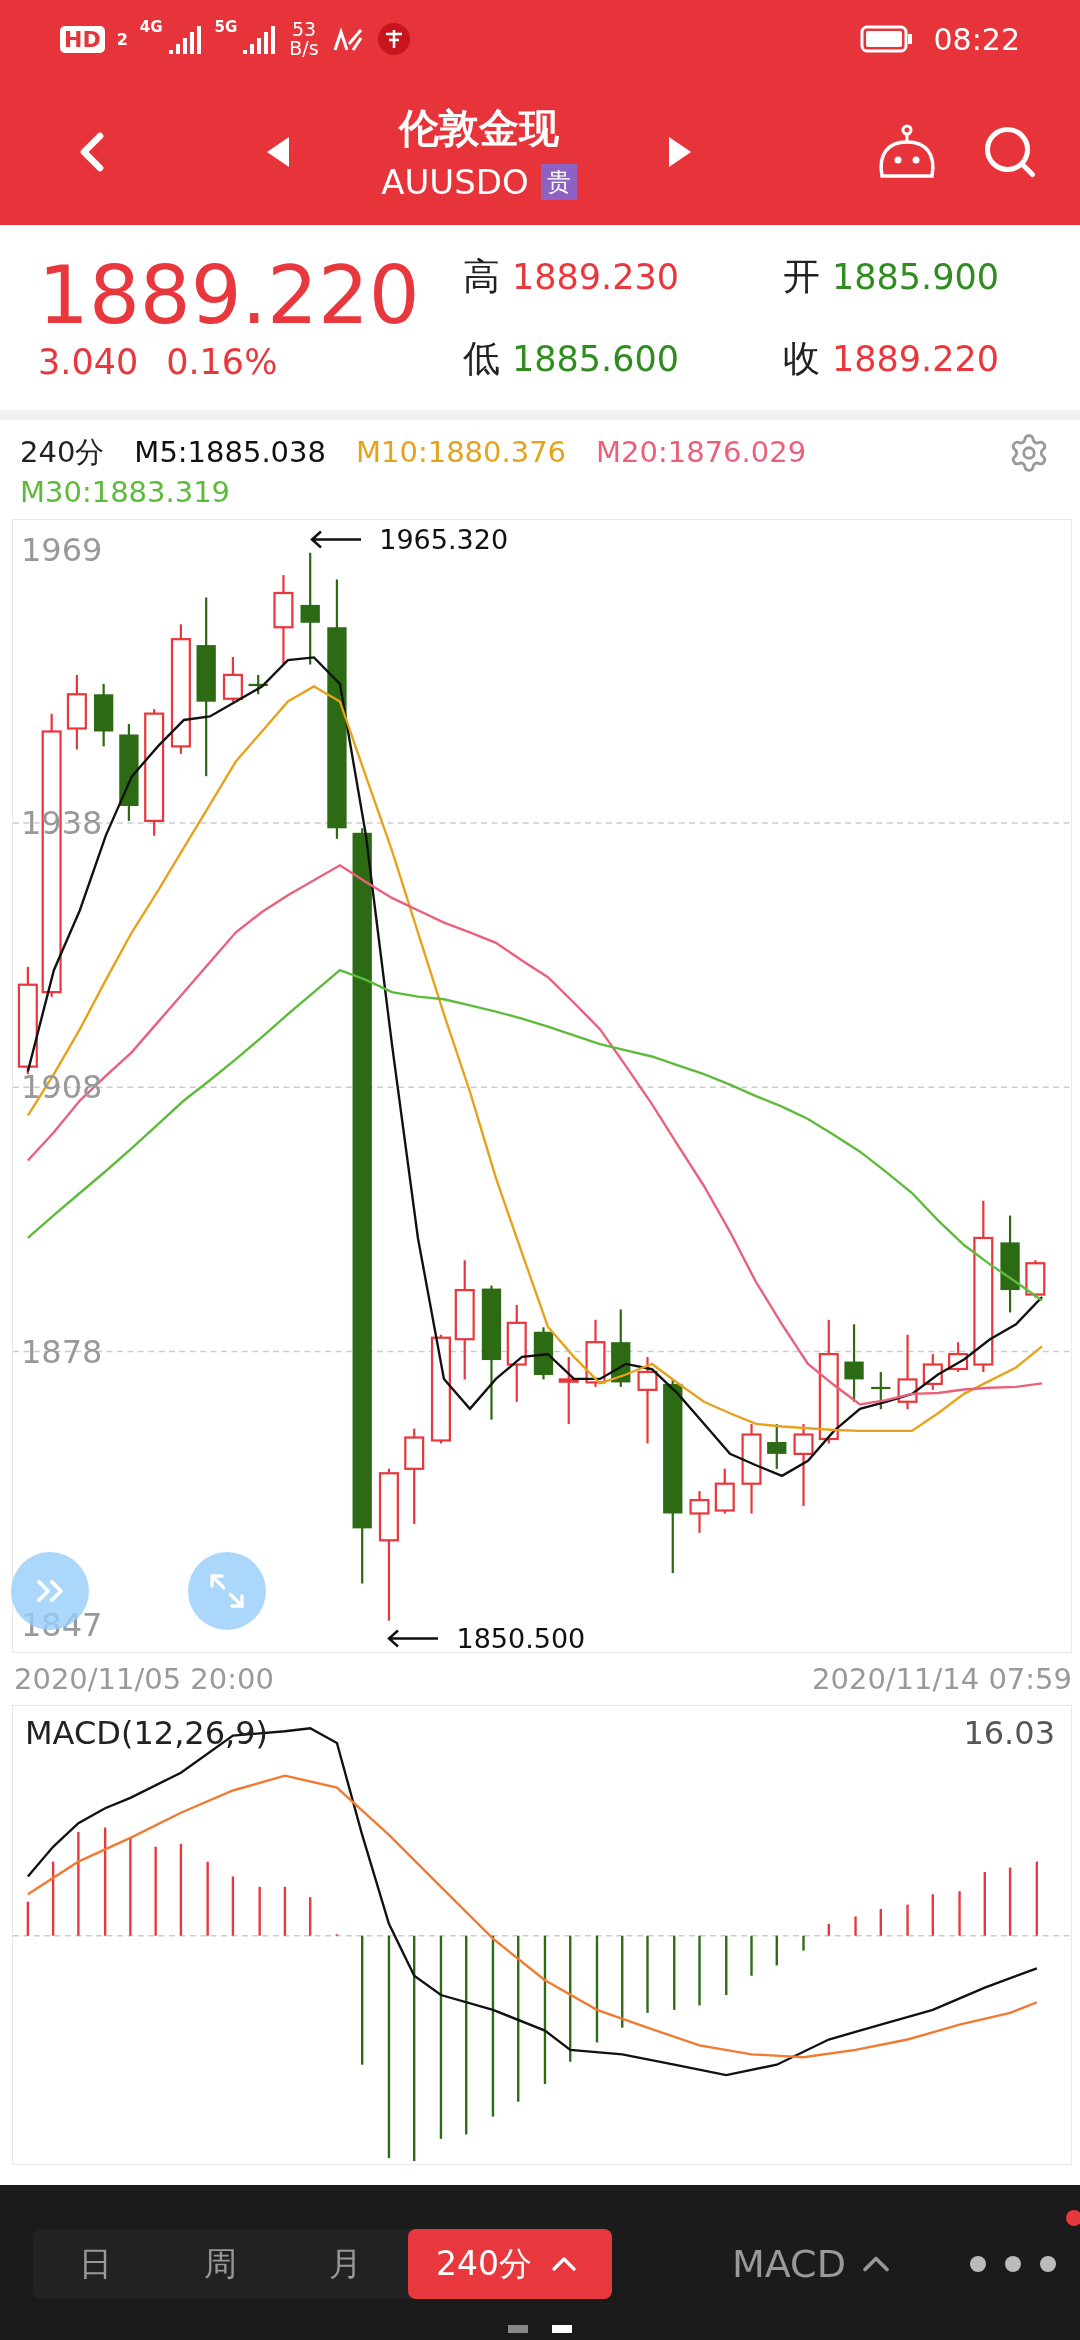 The width and height of the screenshot is (1080, 2340). Describe the element at coordinates (886, 39) in the screenshot. I see `battery-icon` at that location.